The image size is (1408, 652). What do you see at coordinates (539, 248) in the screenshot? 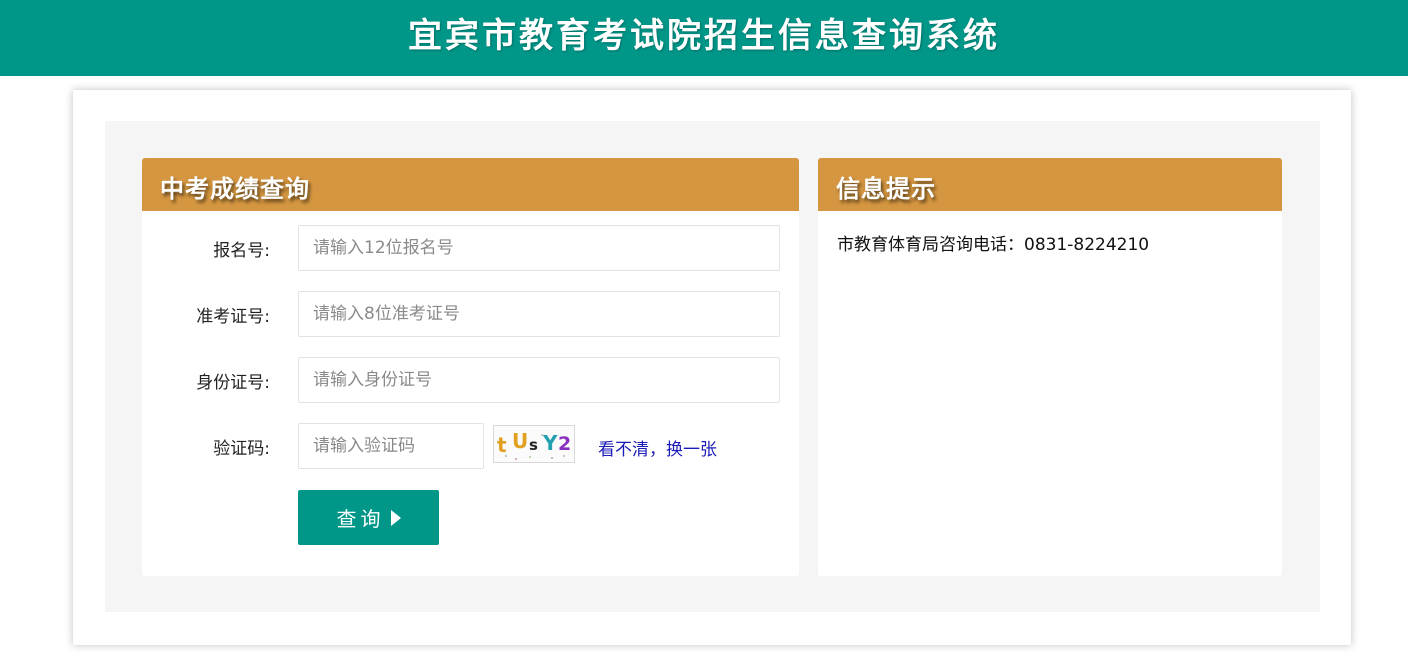
I see `registration-number-input` at bounding box center [539, 248].